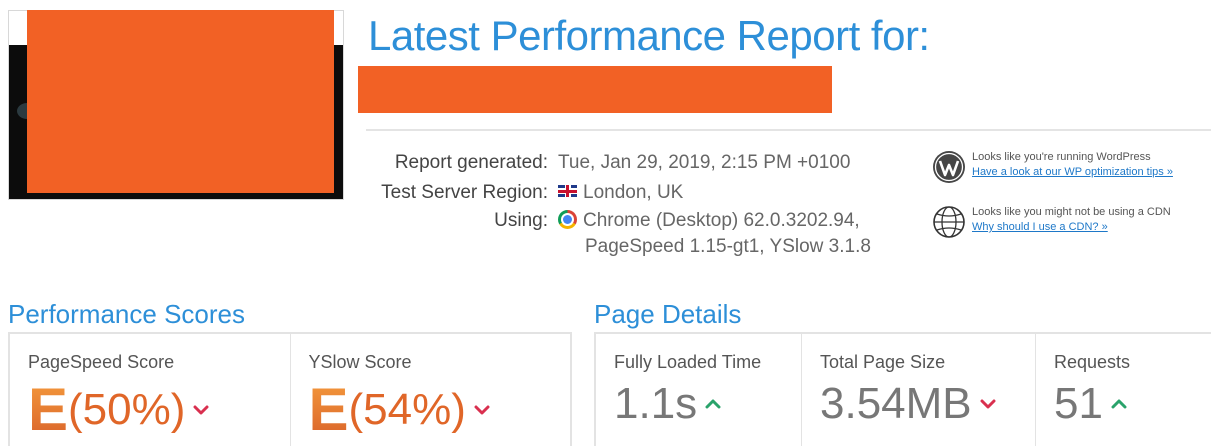 This screenshot has height=446, width=1211. I want to click on yslow-grade: E, so click(328, 409).